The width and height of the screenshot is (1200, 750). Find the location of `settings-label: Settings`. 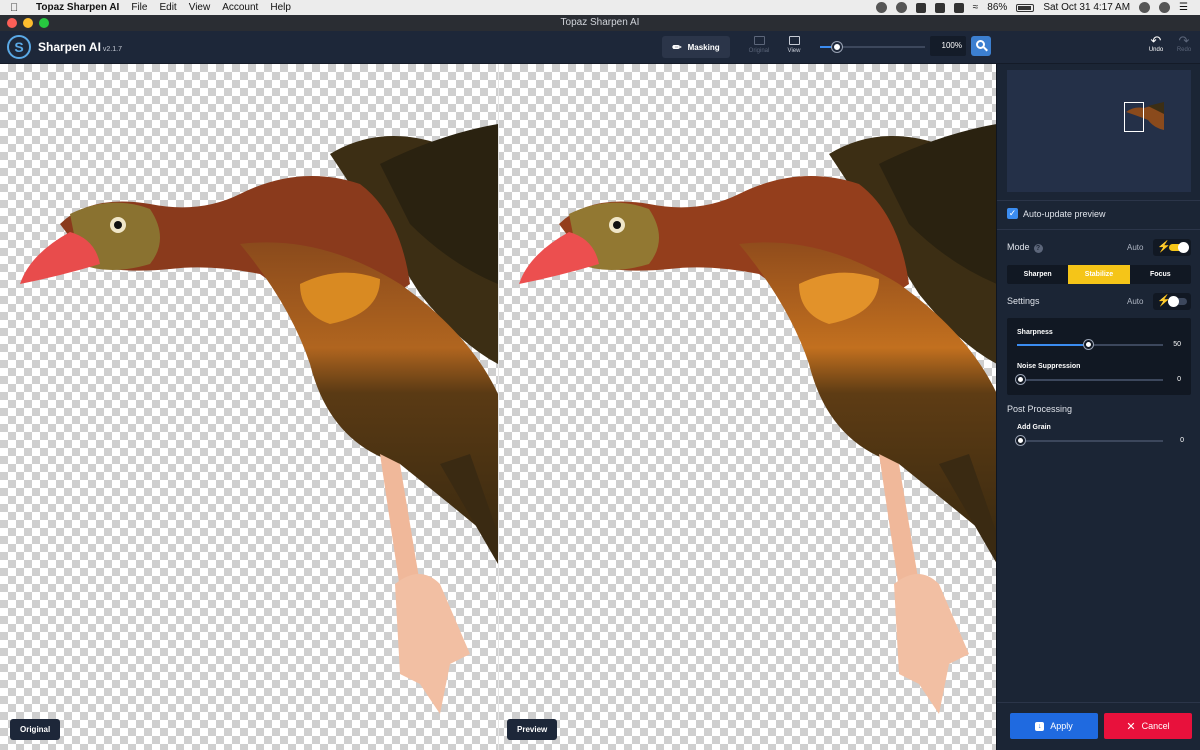

settings-label: Settings is located at coordinates (1023, 301).